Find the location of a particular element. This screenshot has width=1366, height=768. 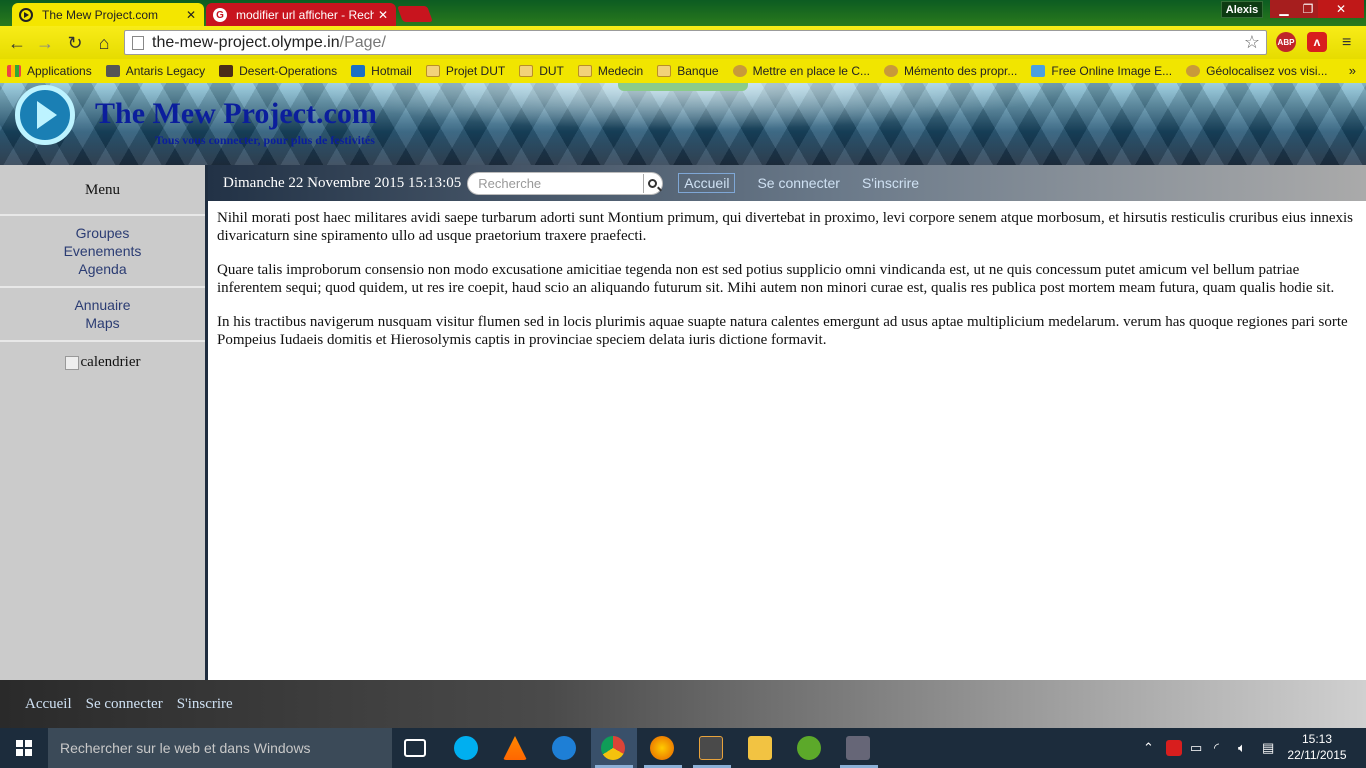

taskbar-clock: 15:13 22/11/2015 is located at coordinates (1317, 747).